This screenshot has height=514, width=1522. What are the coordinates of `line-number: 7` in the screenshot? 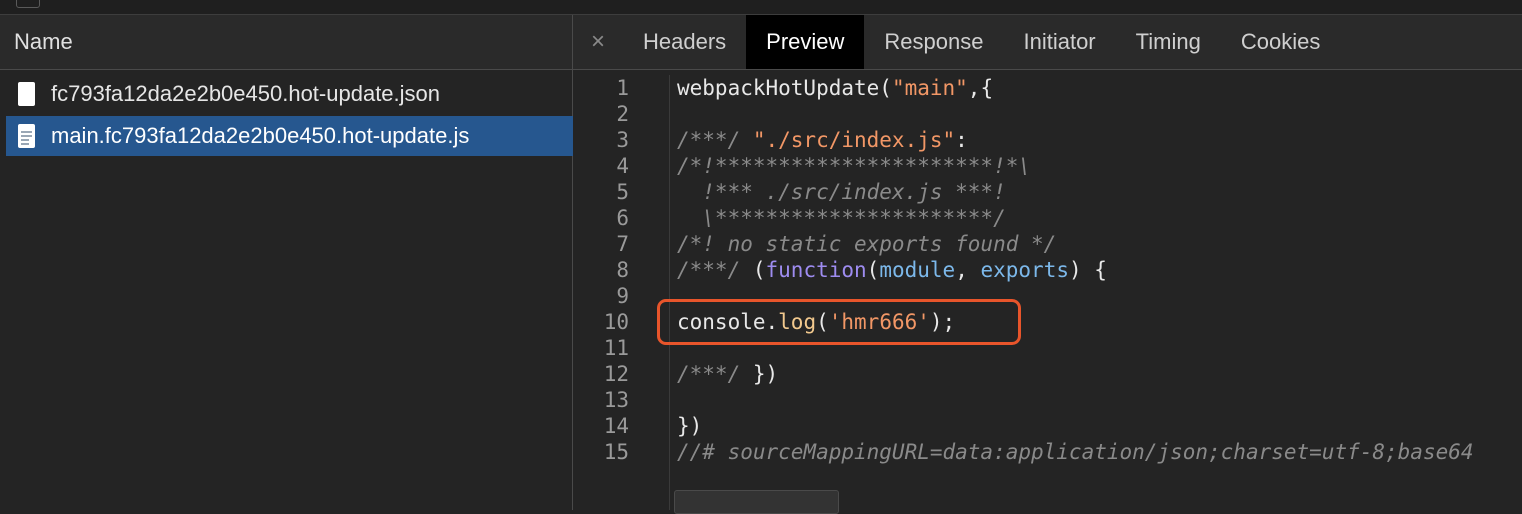 It's located at (622, 244).